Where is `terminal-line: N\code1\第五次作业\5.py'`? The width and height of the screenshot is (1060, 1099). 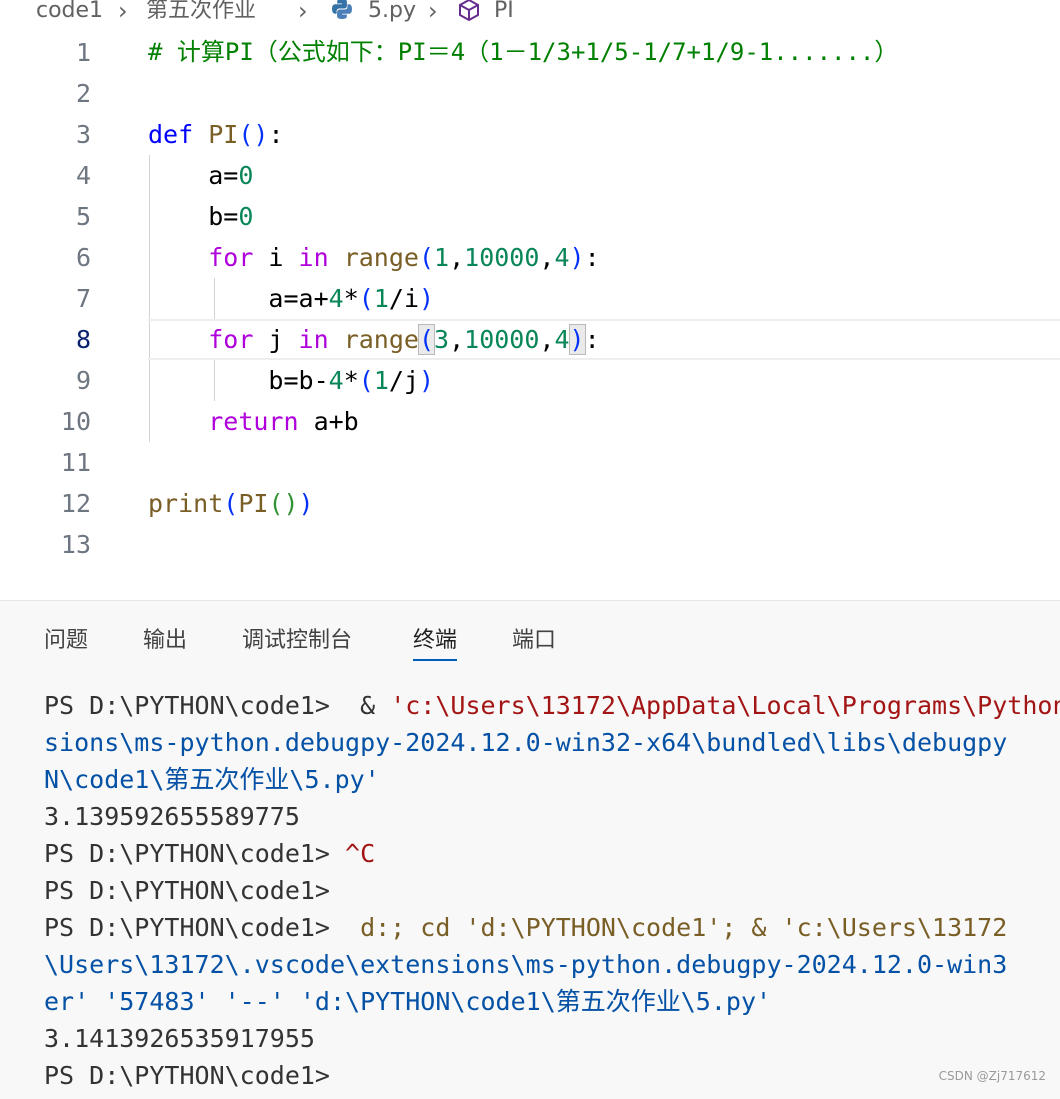 terminal-line: N\code1\第五次作业\5.py' is located at coordinates (212, 779).